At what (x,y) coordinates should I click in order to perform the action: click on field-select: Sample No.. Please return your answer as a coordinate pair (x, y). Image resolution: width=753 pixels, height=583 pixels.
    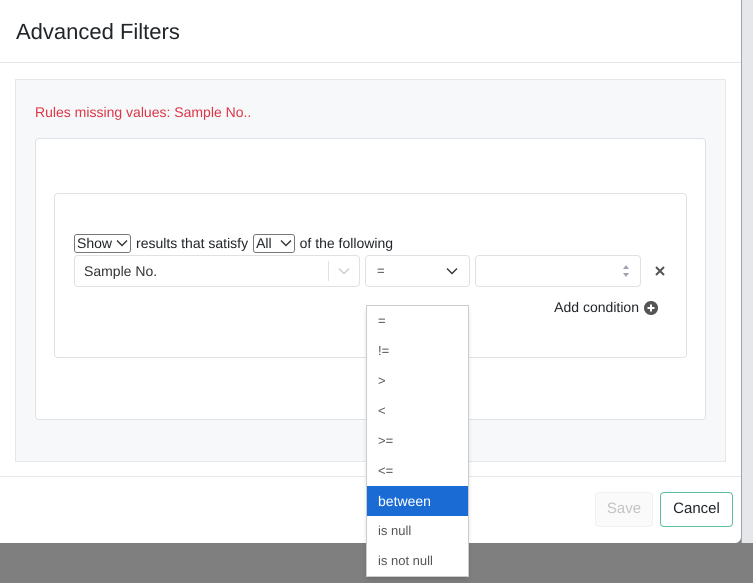
    Looking at the image, I should click on (217, 271).